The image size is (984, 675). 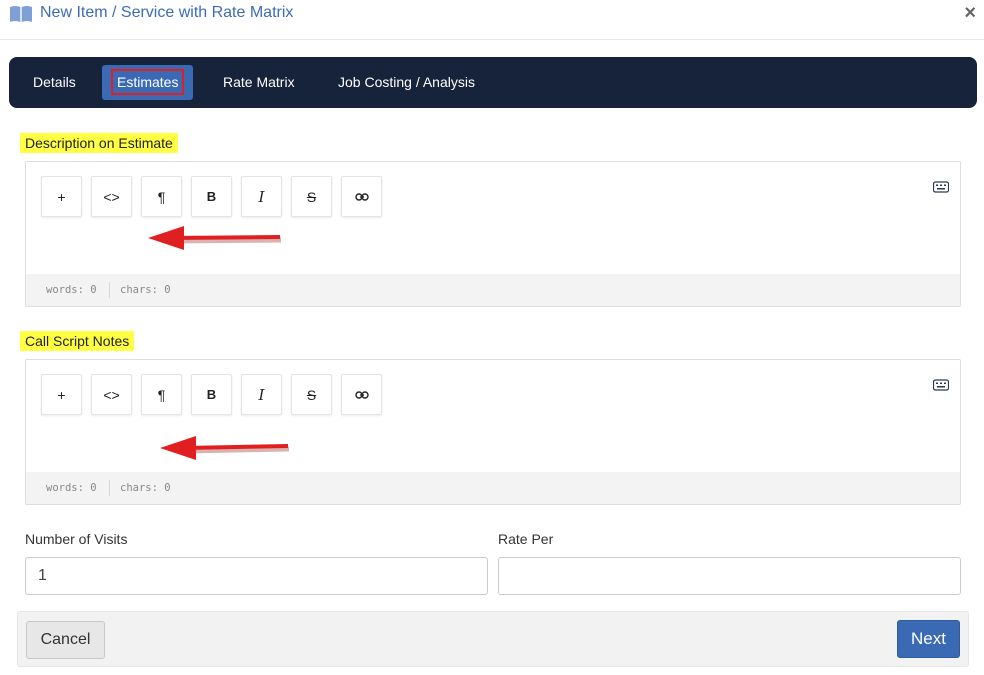 I want to click on tab-estimates: Estimates, so click(x=148, y=82).